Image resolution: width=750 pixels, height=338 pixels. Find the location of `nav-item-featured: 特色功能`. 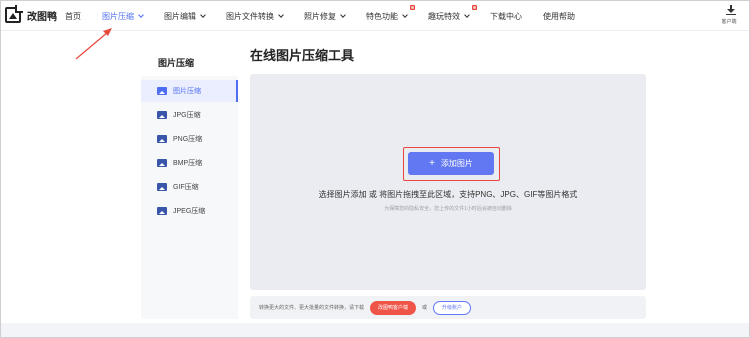

nav-item-featured: 特色功能 is located at coordinates (390, 13).